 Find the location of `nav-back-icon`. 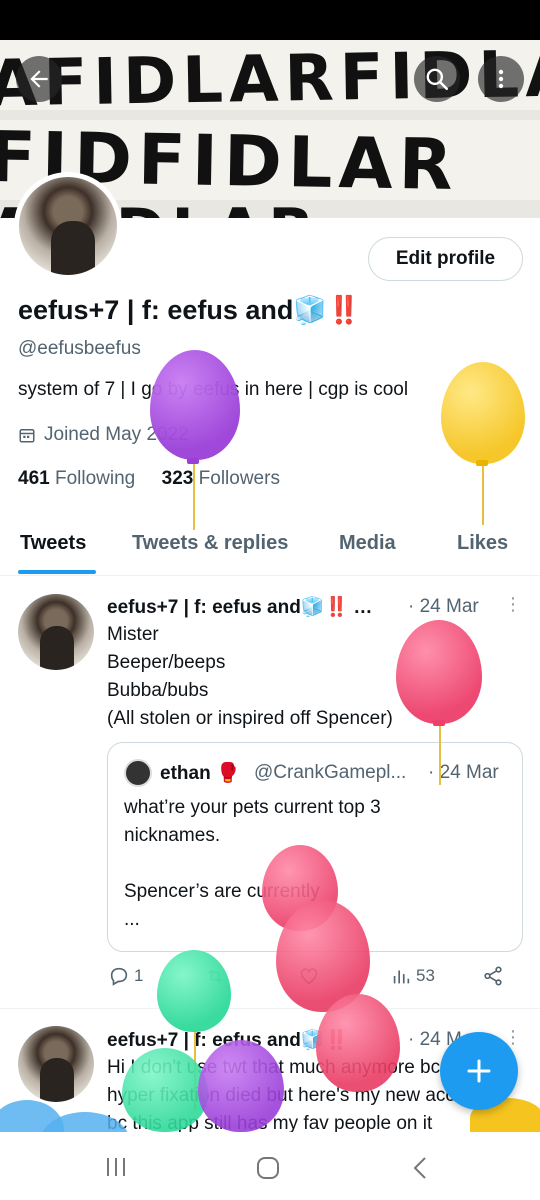

nav-back-icon is located at coordinates (420, 1168).